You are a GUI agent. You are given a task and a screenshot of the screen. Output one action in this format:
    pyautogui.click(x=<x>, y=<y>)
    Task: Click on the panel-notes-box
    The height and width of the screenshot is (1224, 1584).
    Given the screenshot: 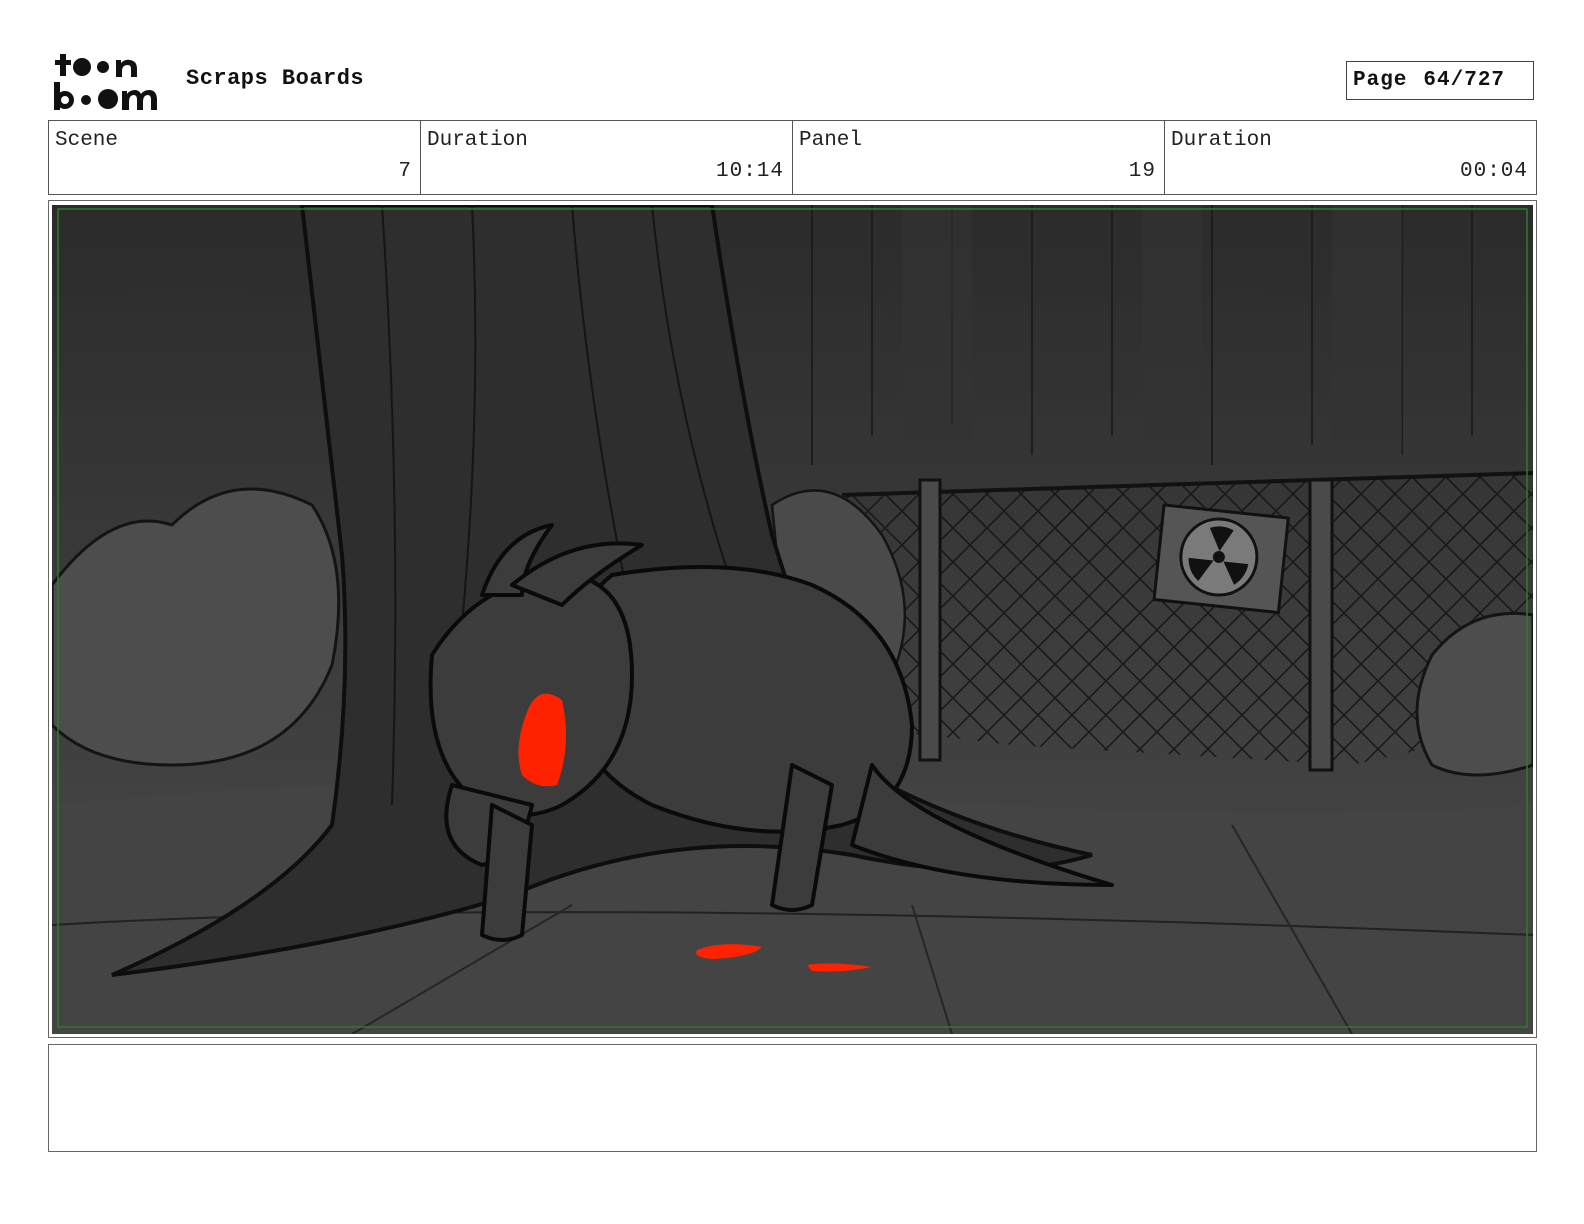 What is the action you would take?
    pyautogui.click(x=792, y=1098)
    